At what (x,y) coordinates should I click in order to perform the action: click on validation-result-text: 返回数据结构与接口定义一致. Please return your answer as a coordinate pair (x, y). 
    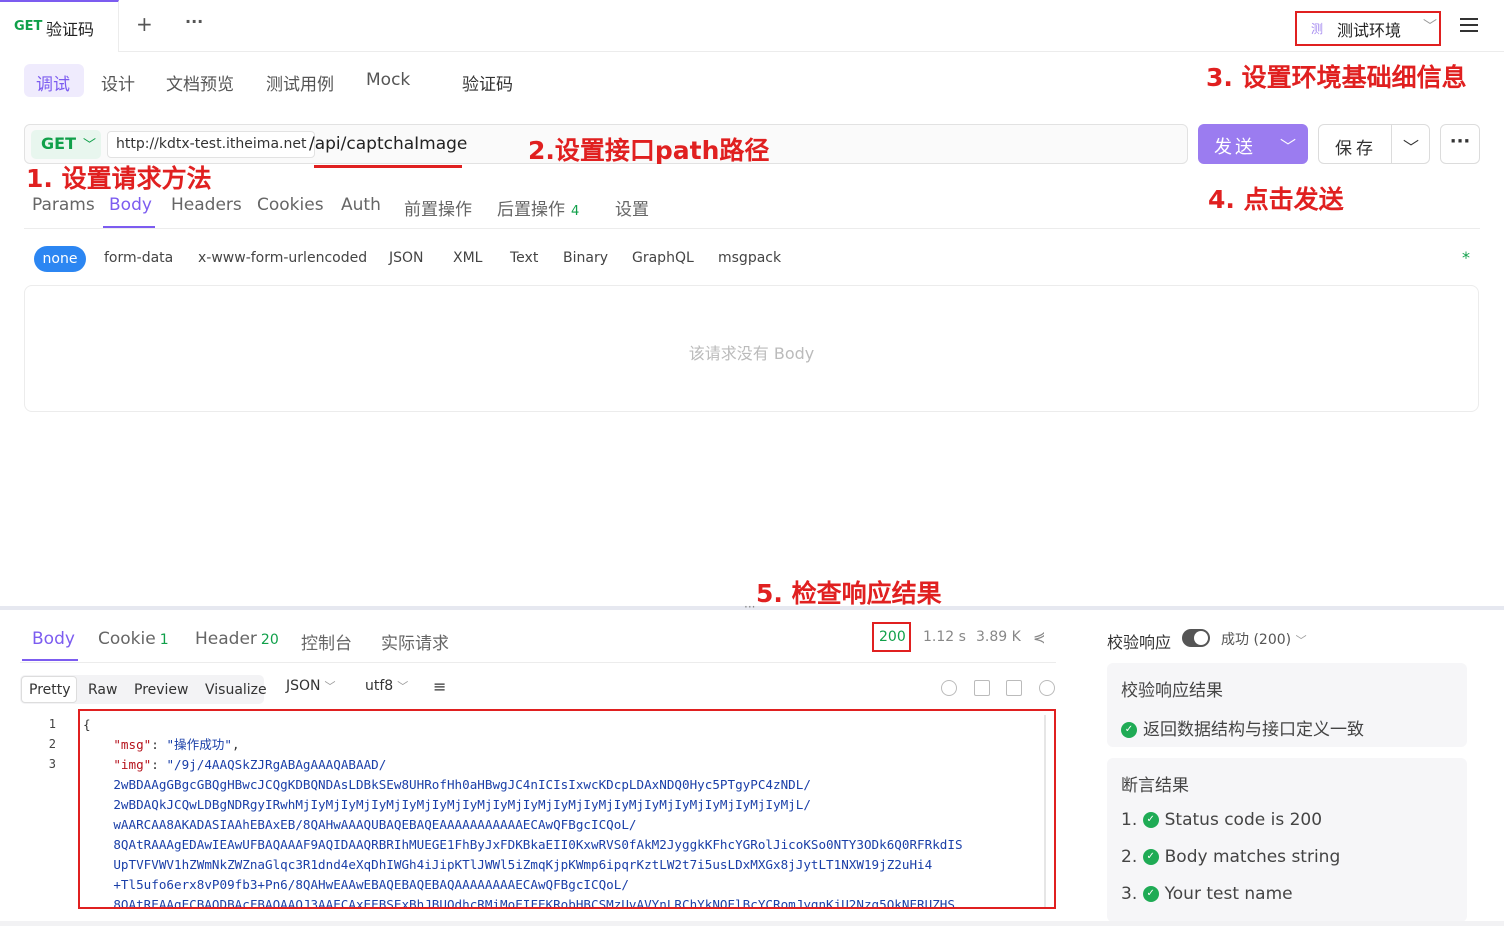
    Looking at the image, I should click on (1253, 730).